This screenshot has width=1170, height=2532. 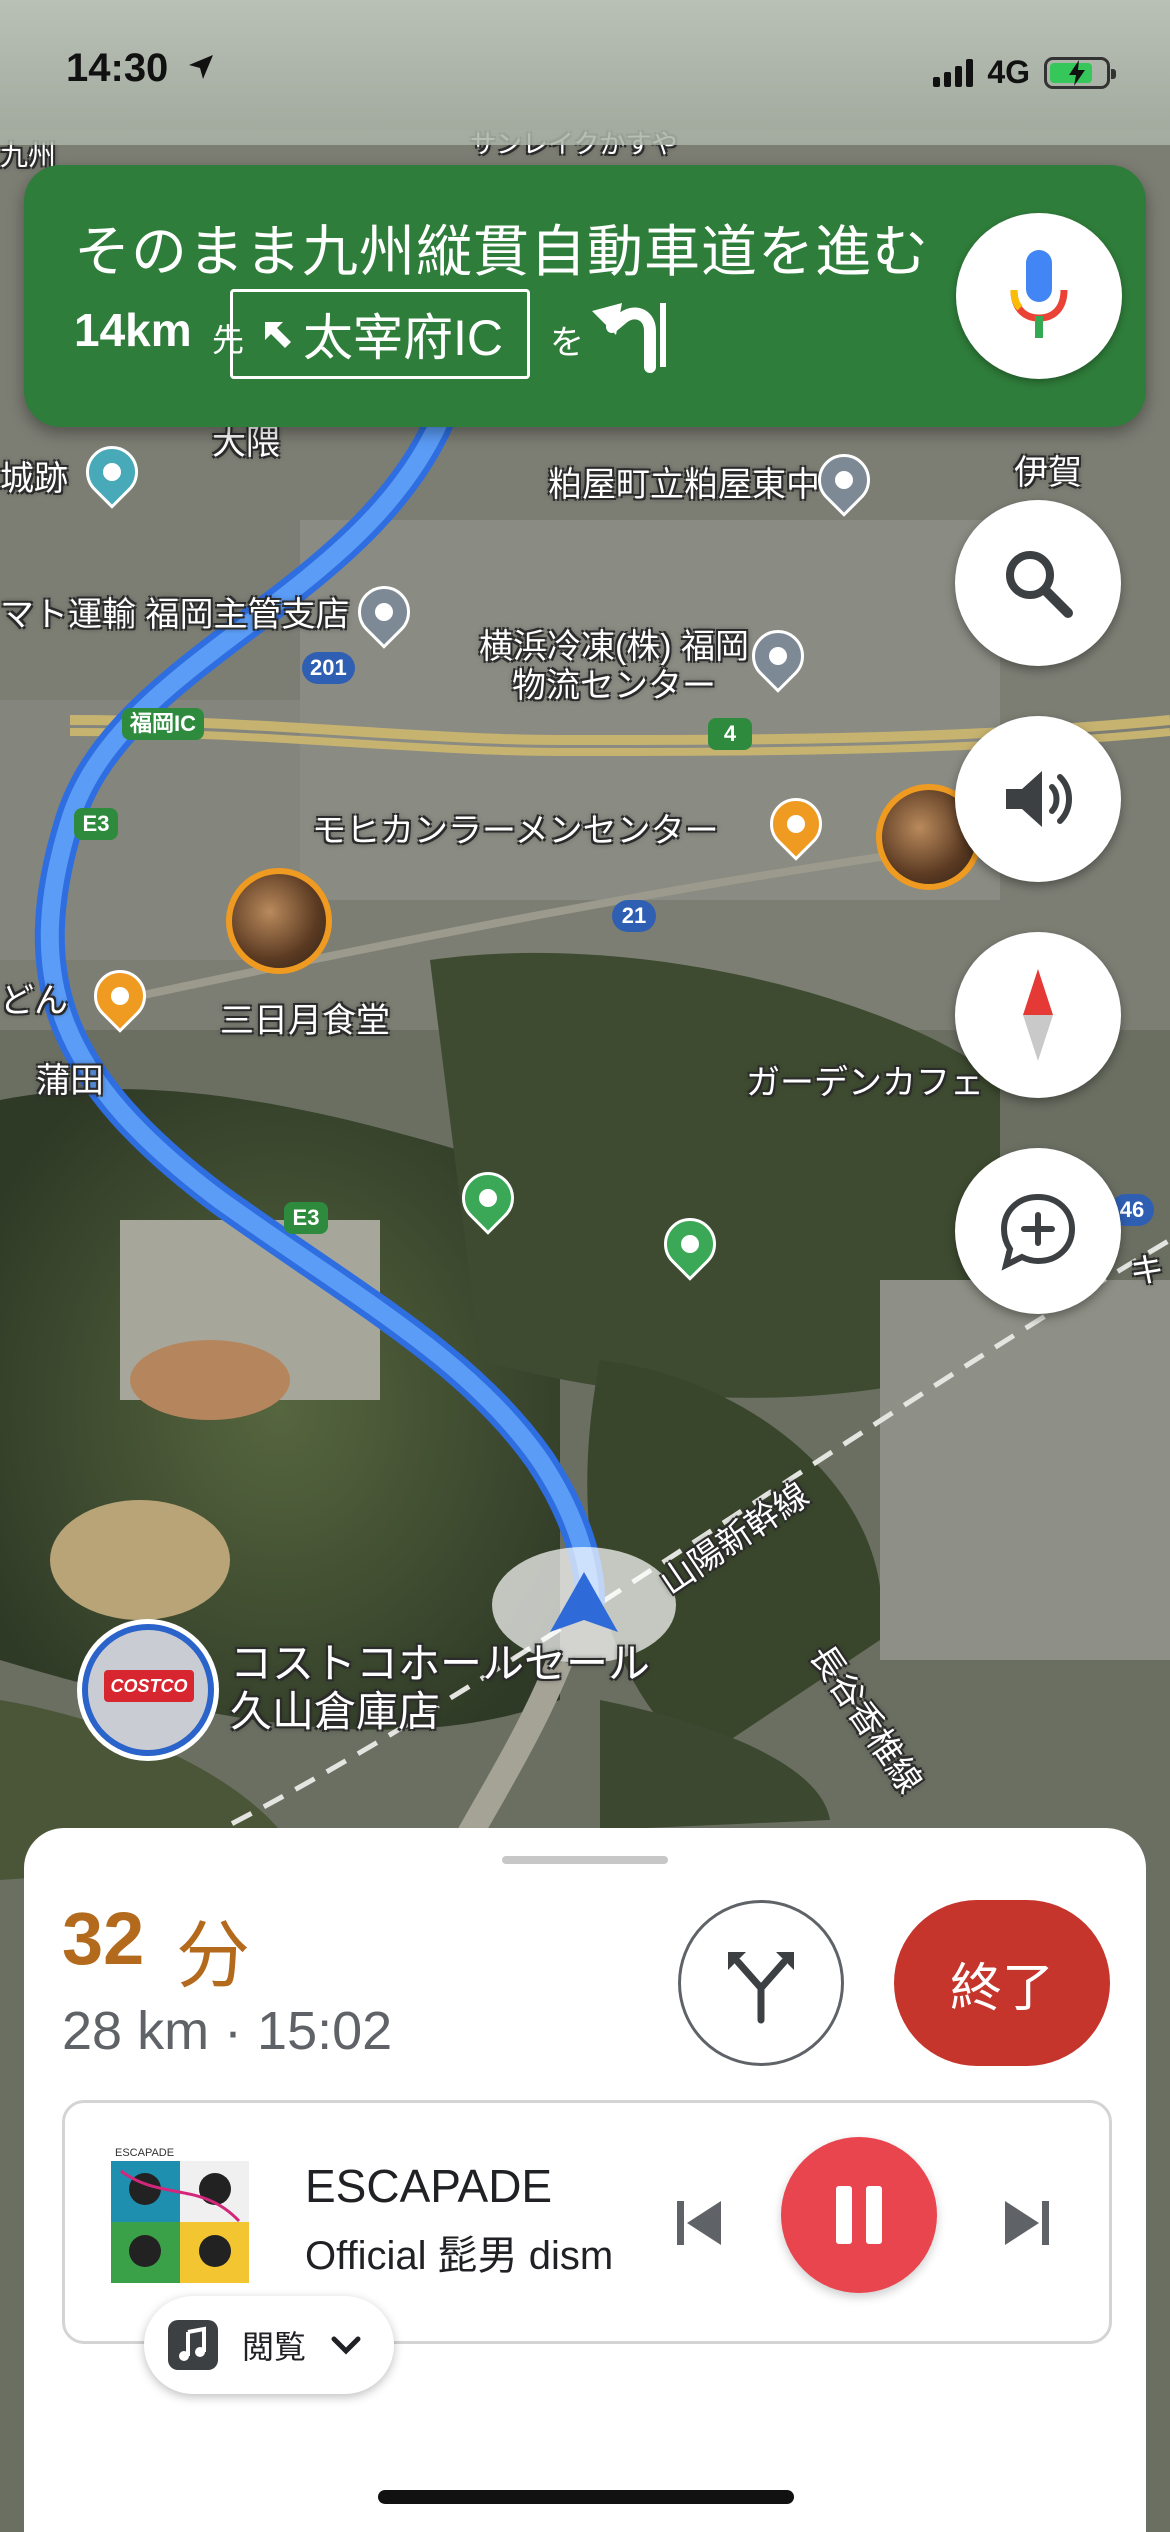 I want to click on map-label-costco: コストコホールセール 久山倉庫店, so click(x=440, y=1688).